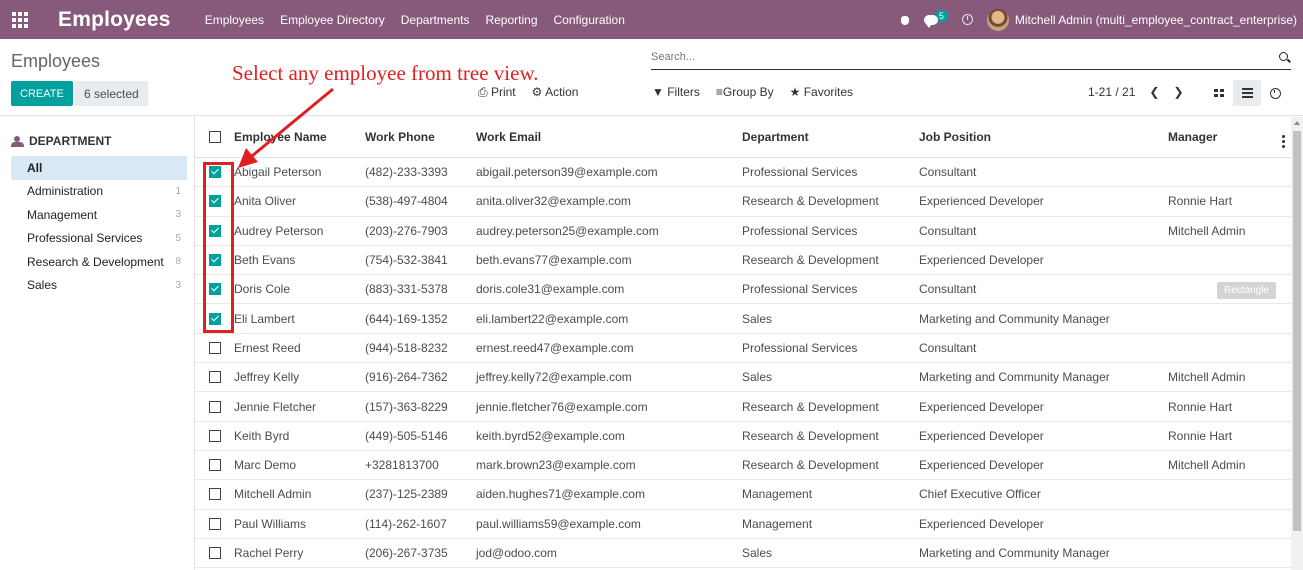  What do you see at coordinates (1246, 291) in the screenshot?
I see `rectangle-button: Rectangle` at bounding box center [1246, 291].